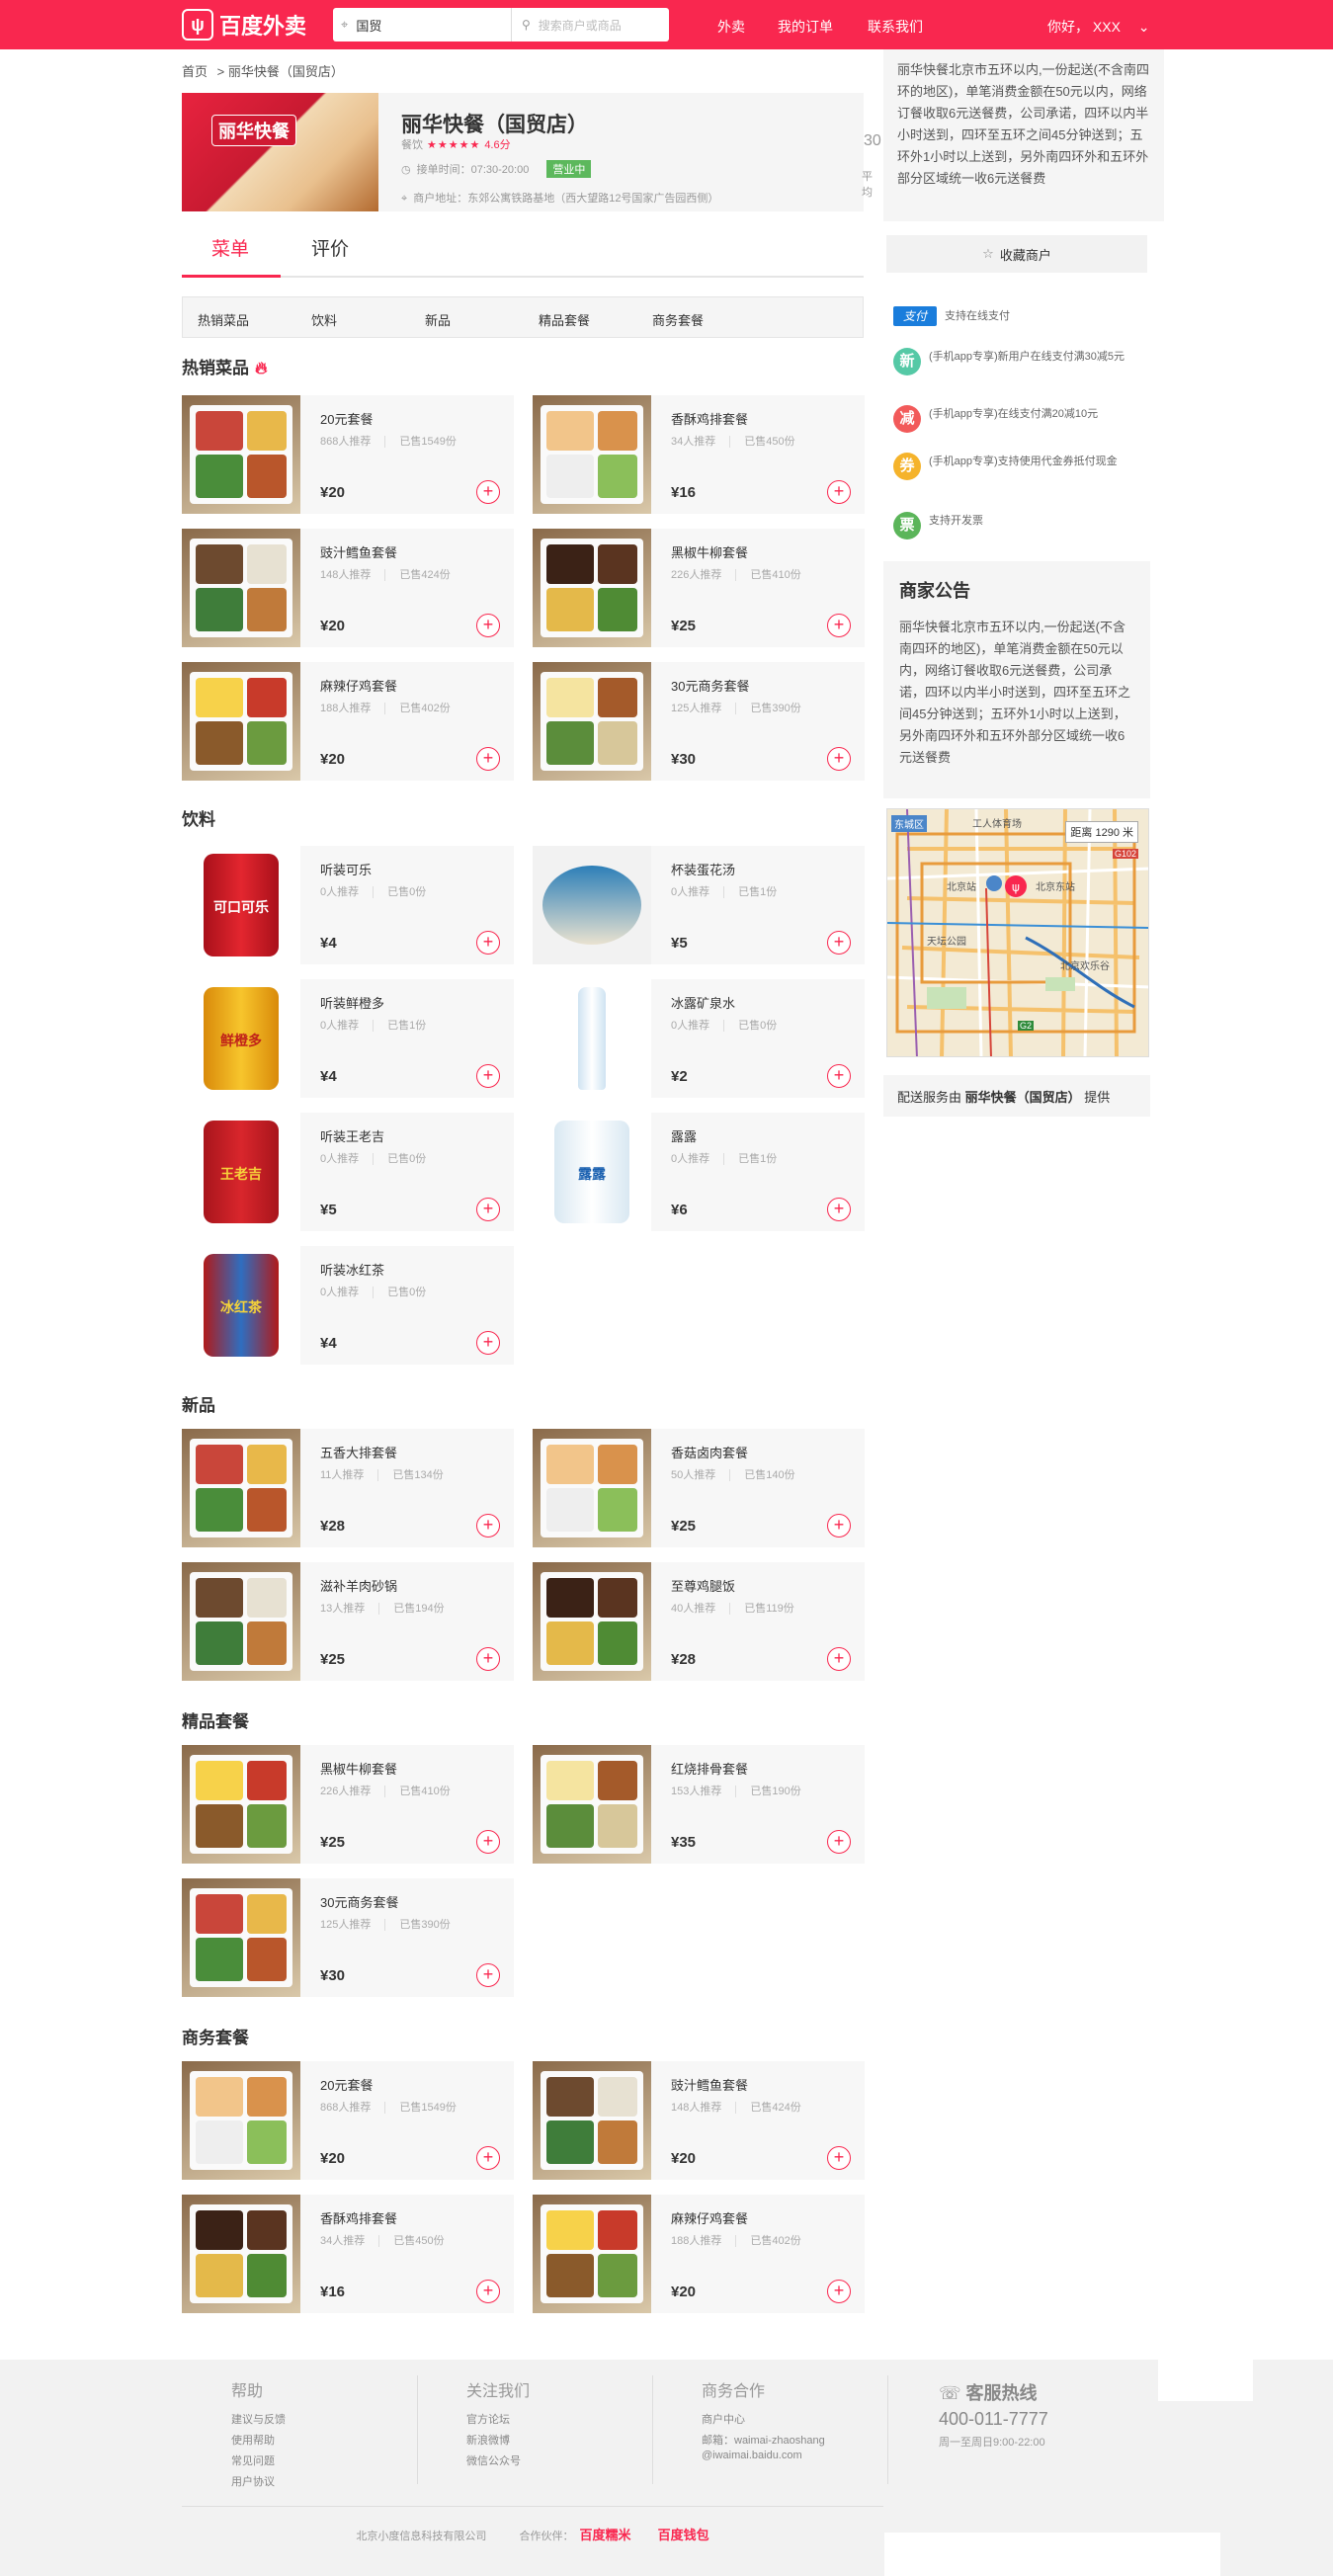 The height and width of the screenshot is (2576, 1333). I want to click on fire-icon: 🔥︎, so click(261, 368).